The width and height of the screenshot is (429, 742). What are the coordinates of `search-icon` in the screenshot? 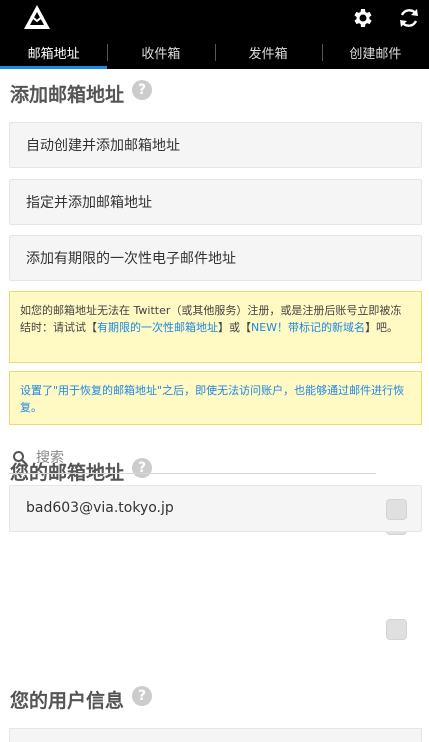 It's located at (20, 457).